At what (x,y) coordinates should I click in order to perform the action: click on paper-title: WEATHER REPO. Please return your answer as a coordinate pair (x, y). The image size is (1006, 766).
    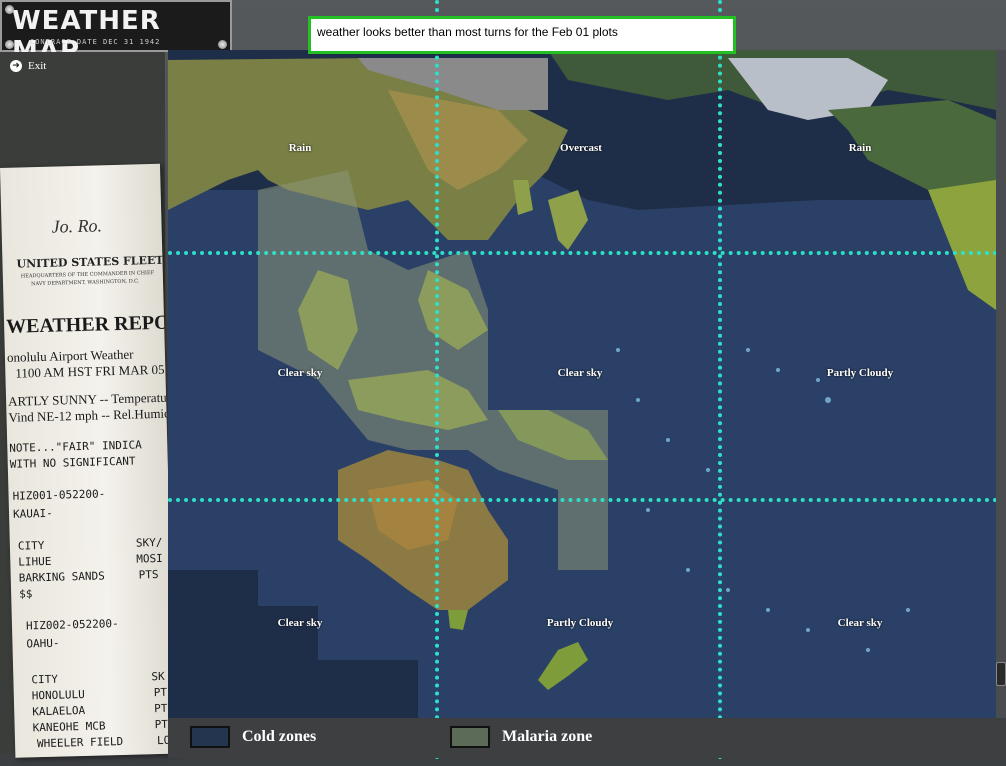
    Looking at the image, I should click on (87, 324).